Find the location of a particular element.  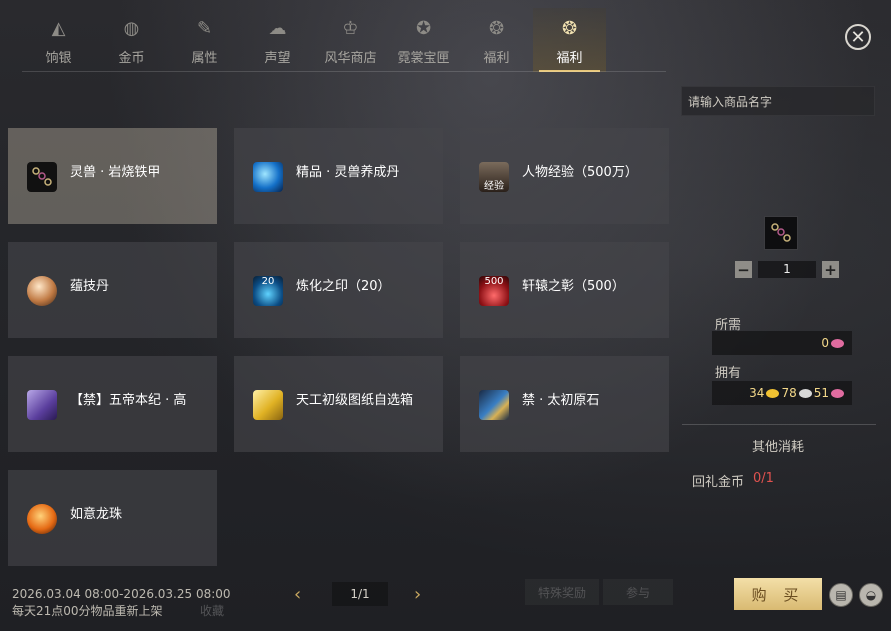

item-name: 灵兽 · 岩烧铁甲 is located at coordinates (115, 172).